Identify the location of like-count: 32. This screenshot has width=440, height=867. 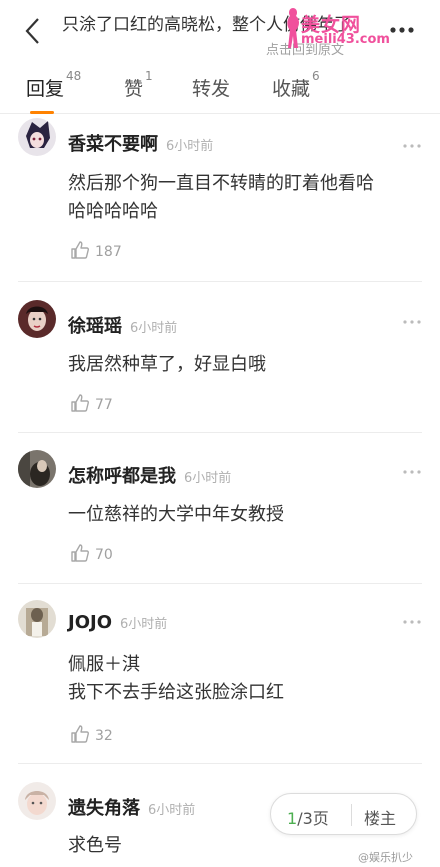
(104, 736).